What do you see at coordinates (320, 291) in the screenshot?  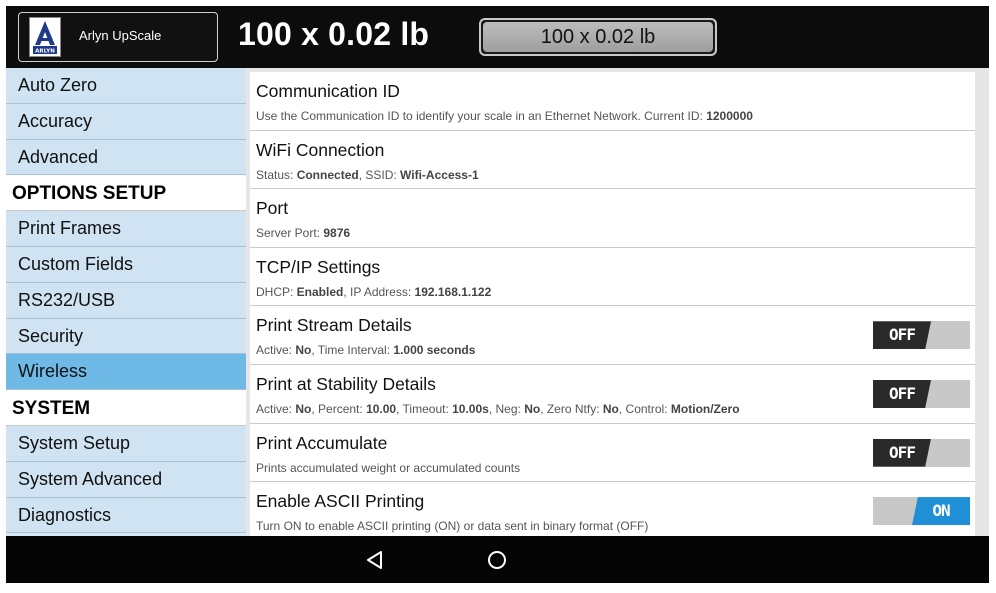 I see `dhcp-value: Enabled` at bounding box center [320, 291].